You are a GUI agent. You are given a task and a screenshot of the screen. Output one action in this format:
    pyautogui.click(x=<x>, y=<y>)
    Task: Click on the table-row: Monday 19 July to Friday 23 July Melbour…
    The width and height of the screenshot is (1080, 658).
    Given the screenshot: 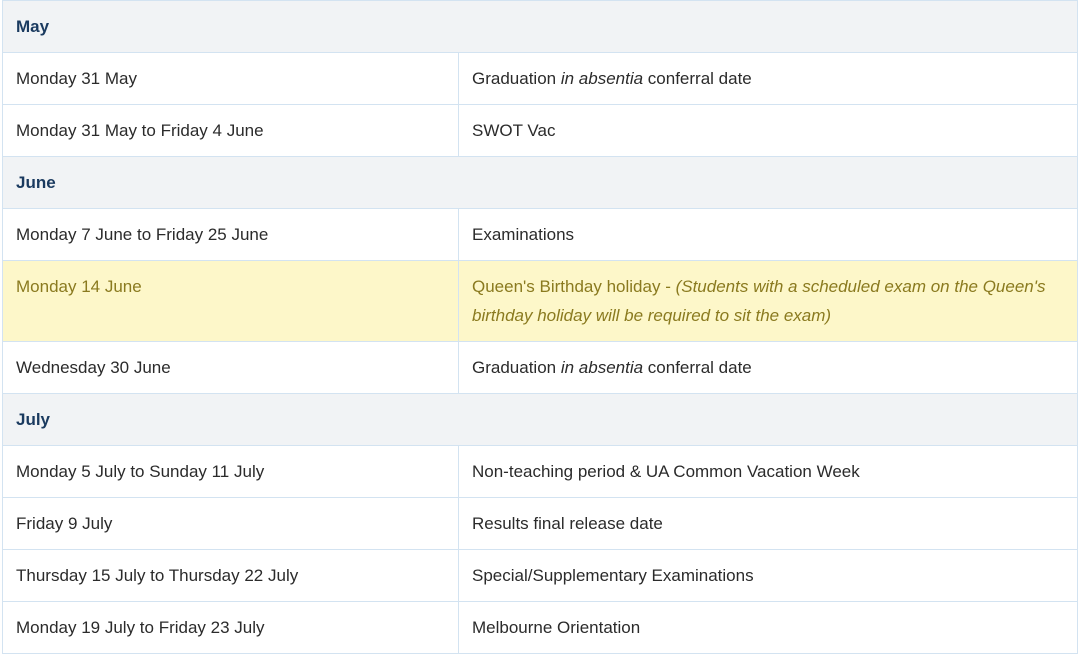 What is the action you would take?
    pyautogui.click(x=540, y=627)
    